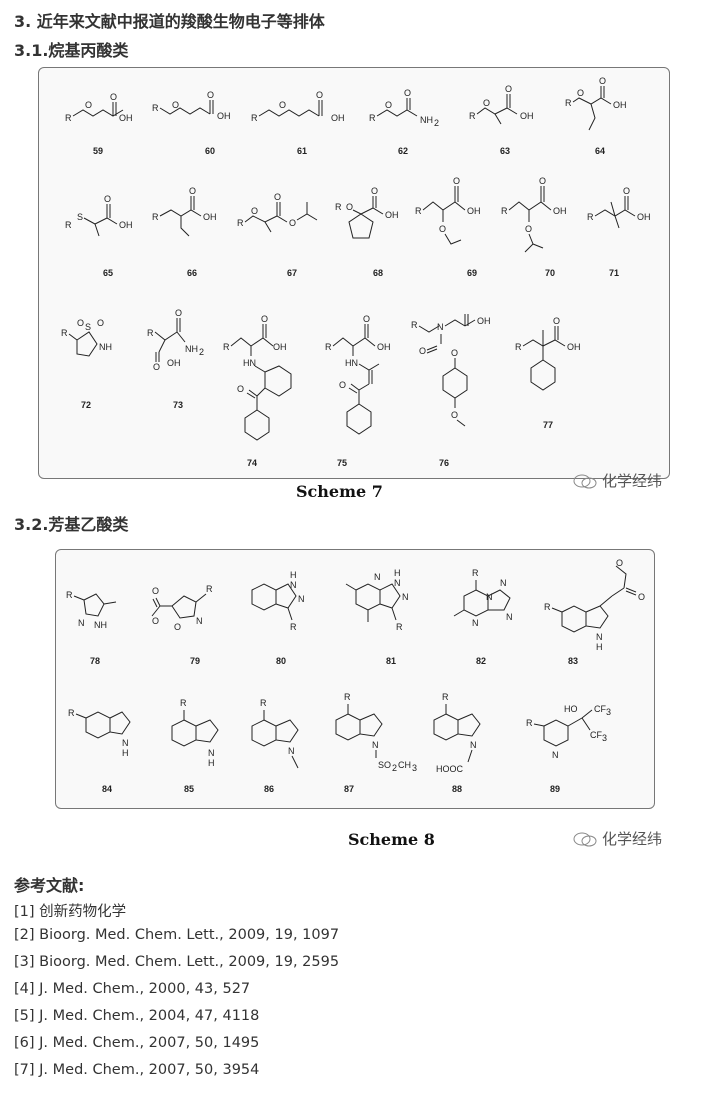 The height and width of the screenshot is (1093, 703). Describe the element at coordinates (277, 212) in the screenshot. I see `compound-67-structure: R O O O` at that location.